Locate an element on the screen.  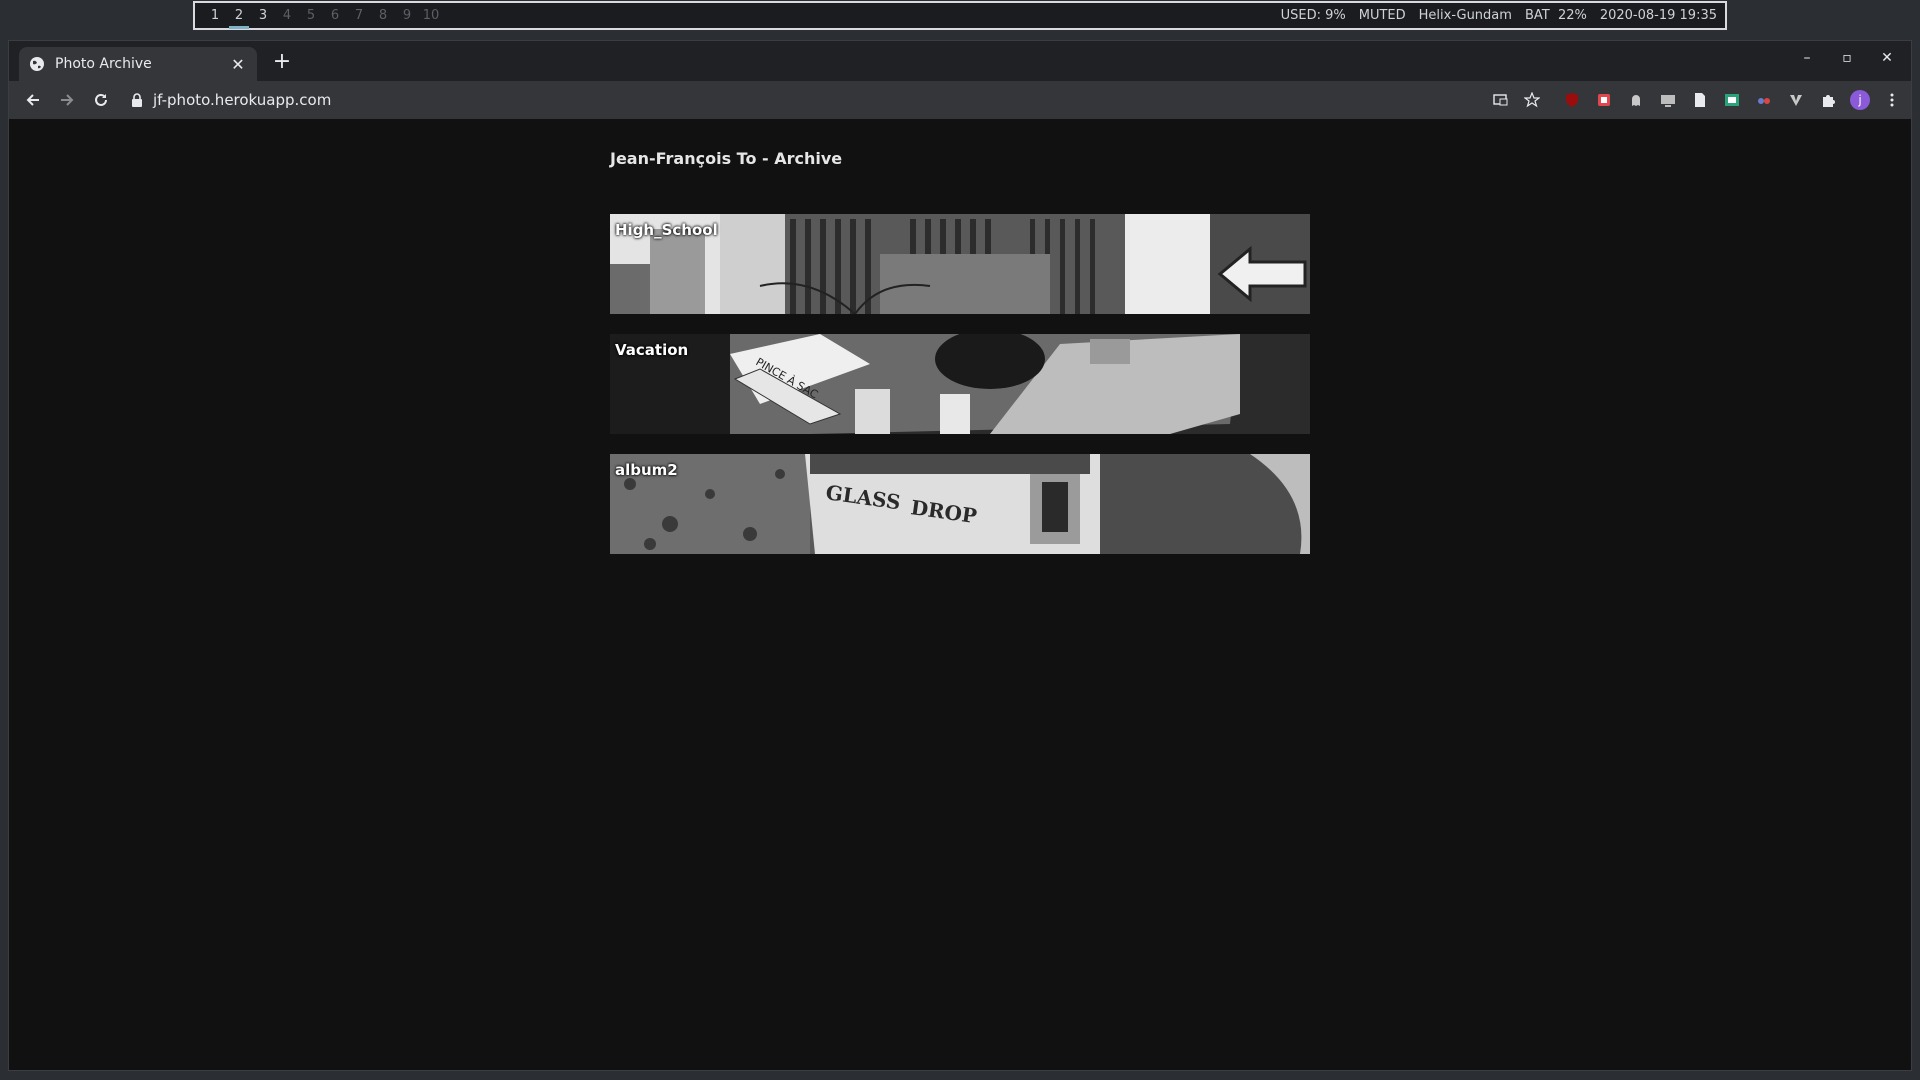
extension-ublock is located at coordinates (1572, 100).